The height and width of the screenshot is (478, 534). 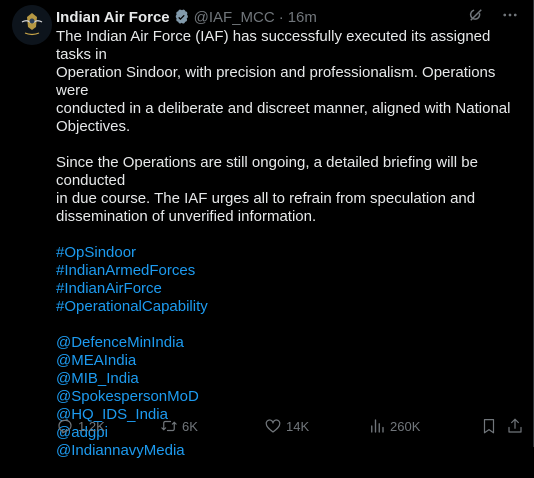 I want to click on iaf-crest-icon, so click(x=32, y=25).